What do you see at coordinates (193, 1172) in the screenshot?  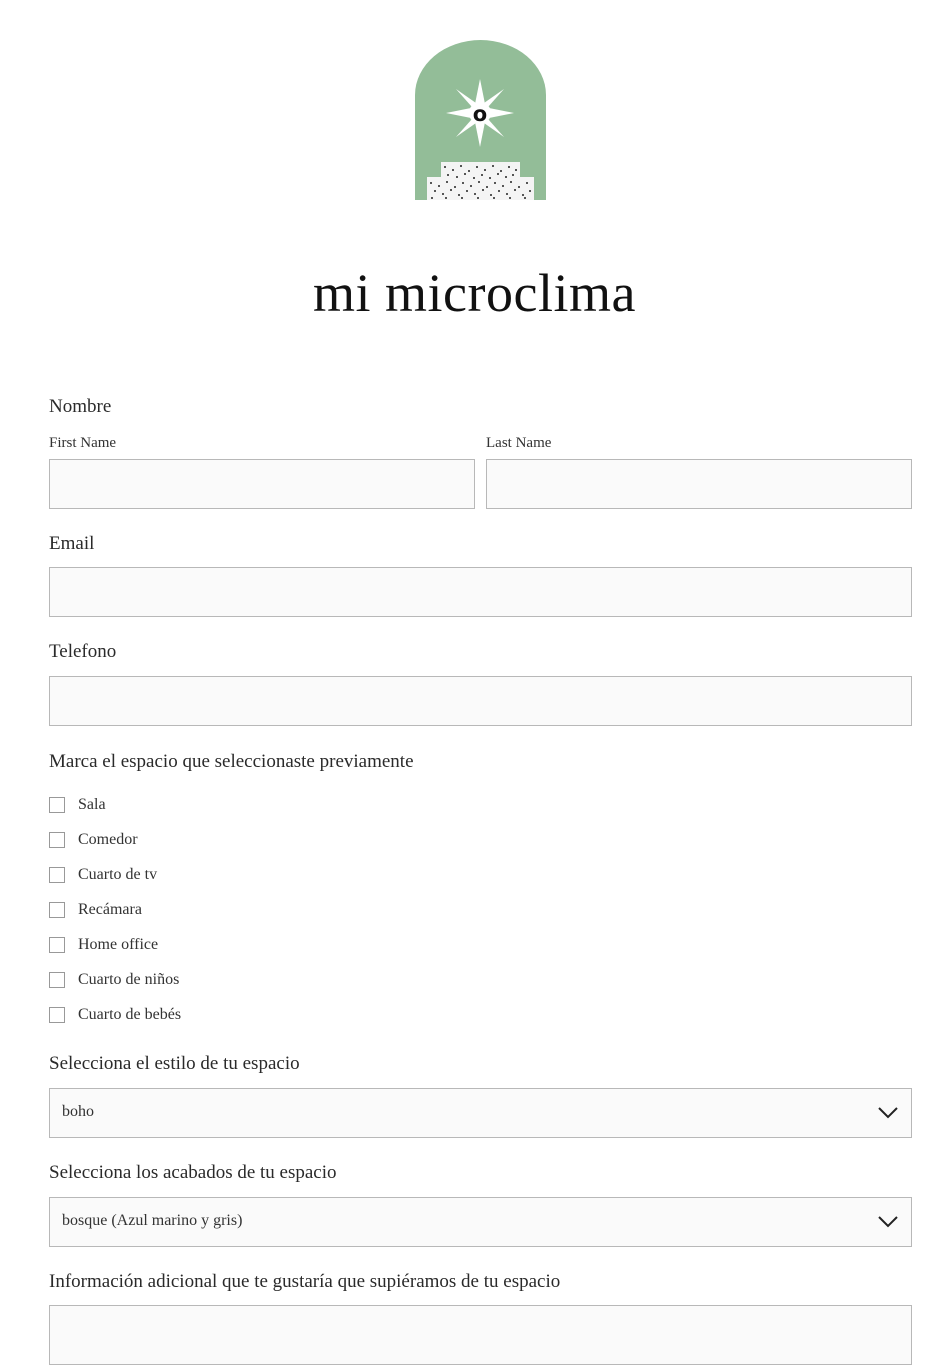 I see `finish-label: Selecciona los acabados de tu espacio` at bounding box center [193, 1172].